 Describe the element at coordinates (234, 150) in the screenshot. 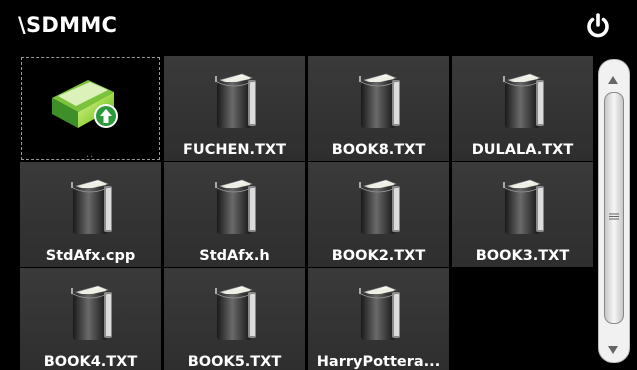

I see `file-name: FUCHEN.TXT` at that location.